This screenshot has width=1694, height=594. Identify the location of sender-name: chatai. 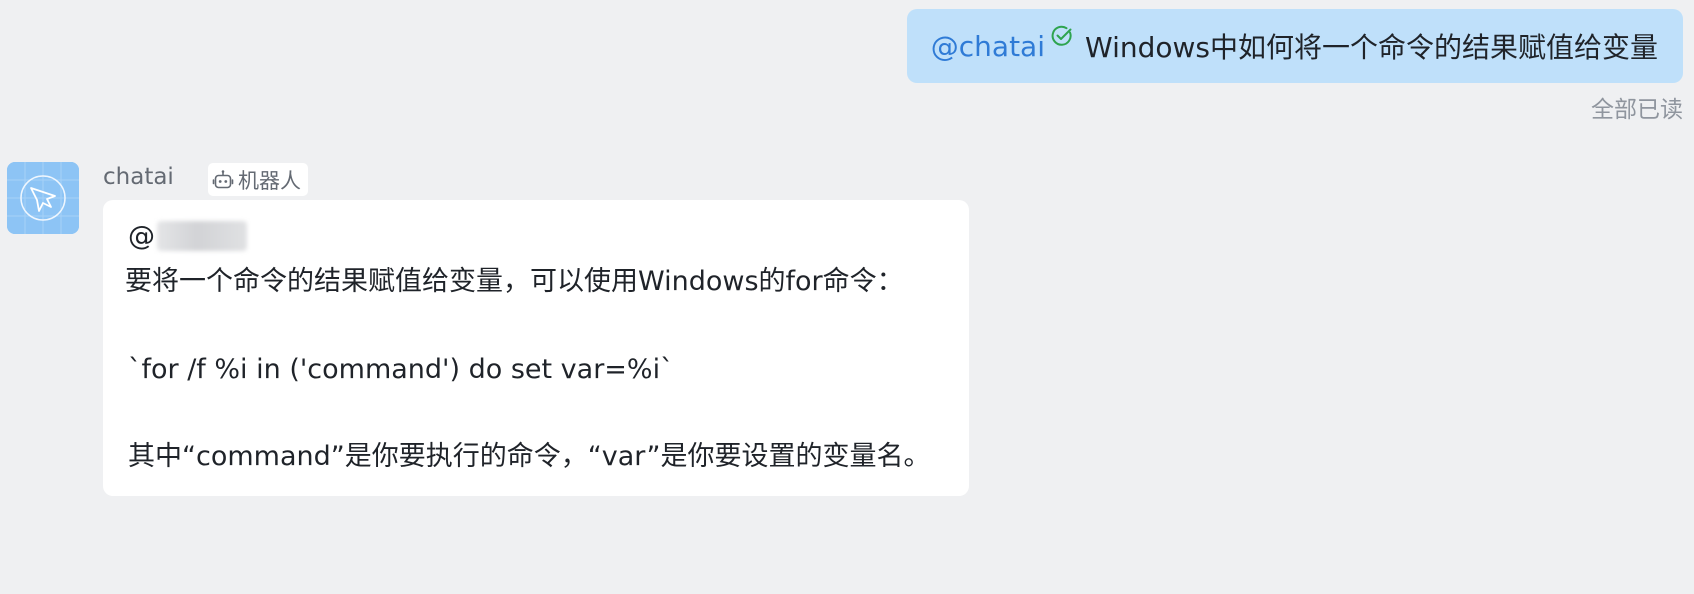
(138, 177).